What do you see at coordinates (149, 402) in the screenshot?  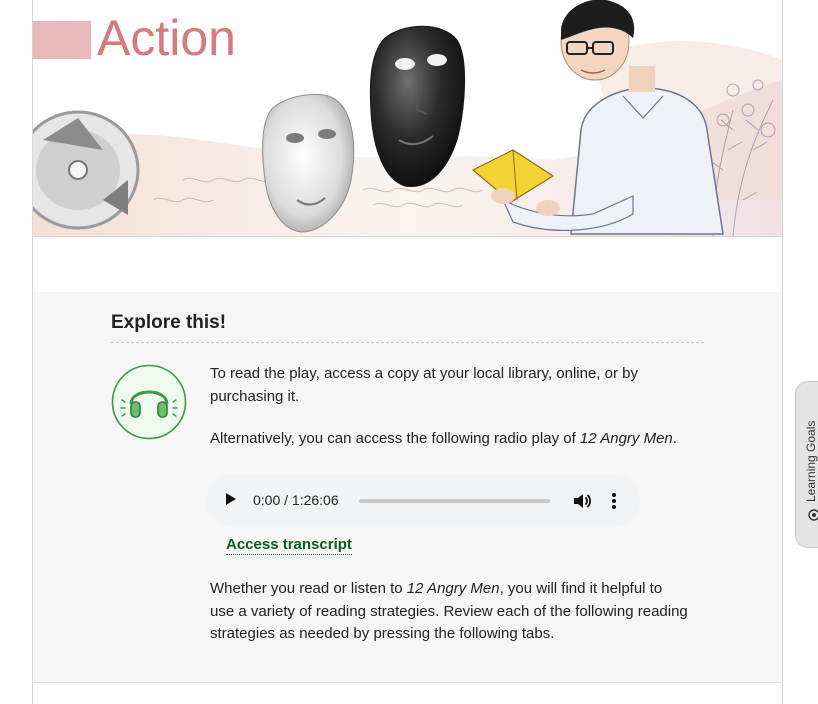 I see `headphones-icon` at bounding box center [149, 402].